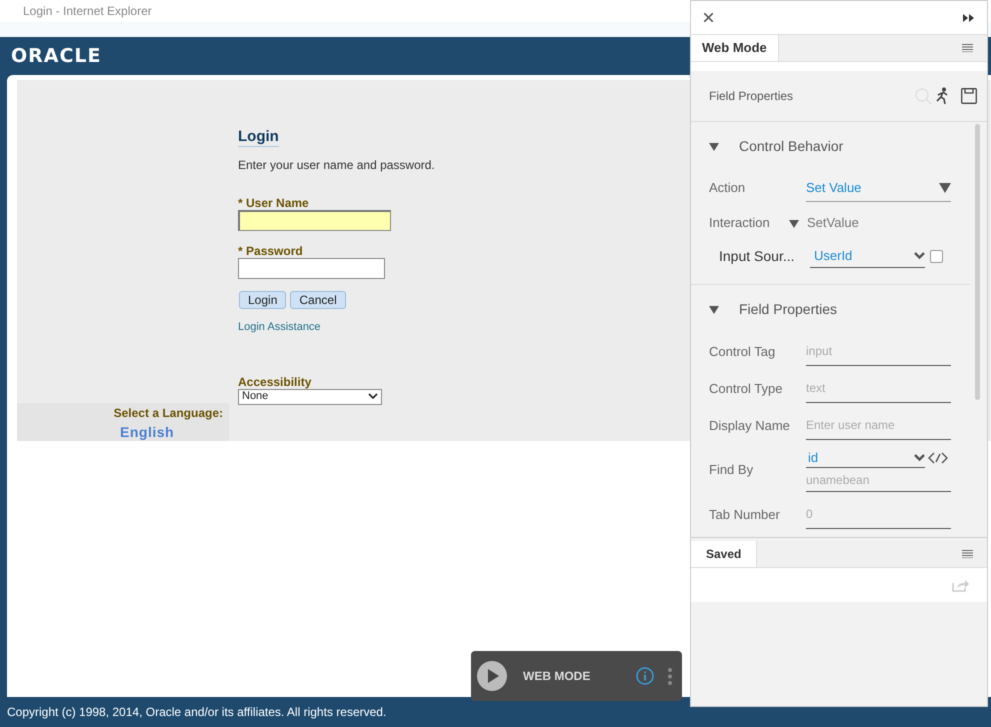 The height and width of the screenshot is (727, 991). What do you see at coordinates (878, 514) in the screenshot?
I see `property-field: 0` at bounding box center [878, 514].